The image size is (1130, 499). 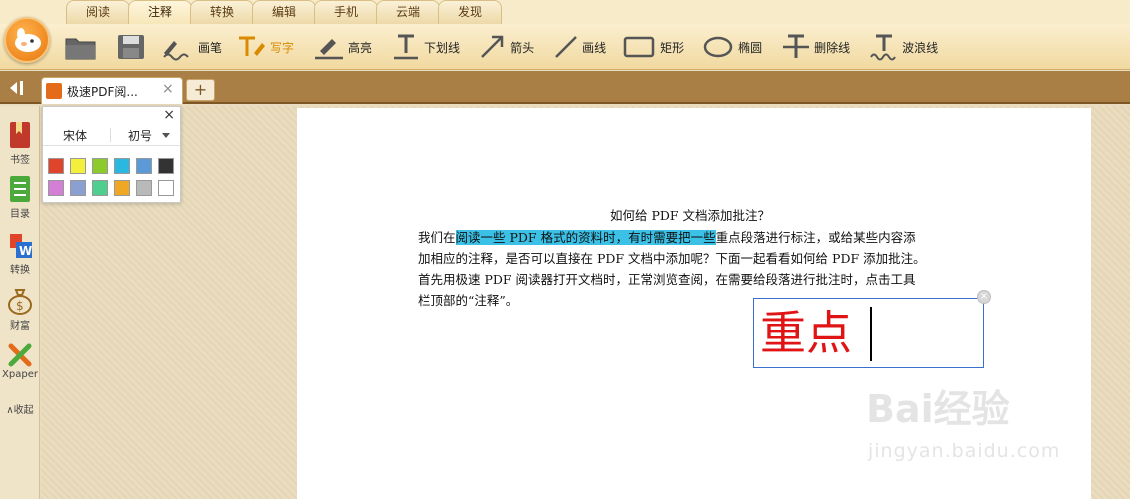 I want to click on tool-underline: 下划线, so click(x=425, y=47).